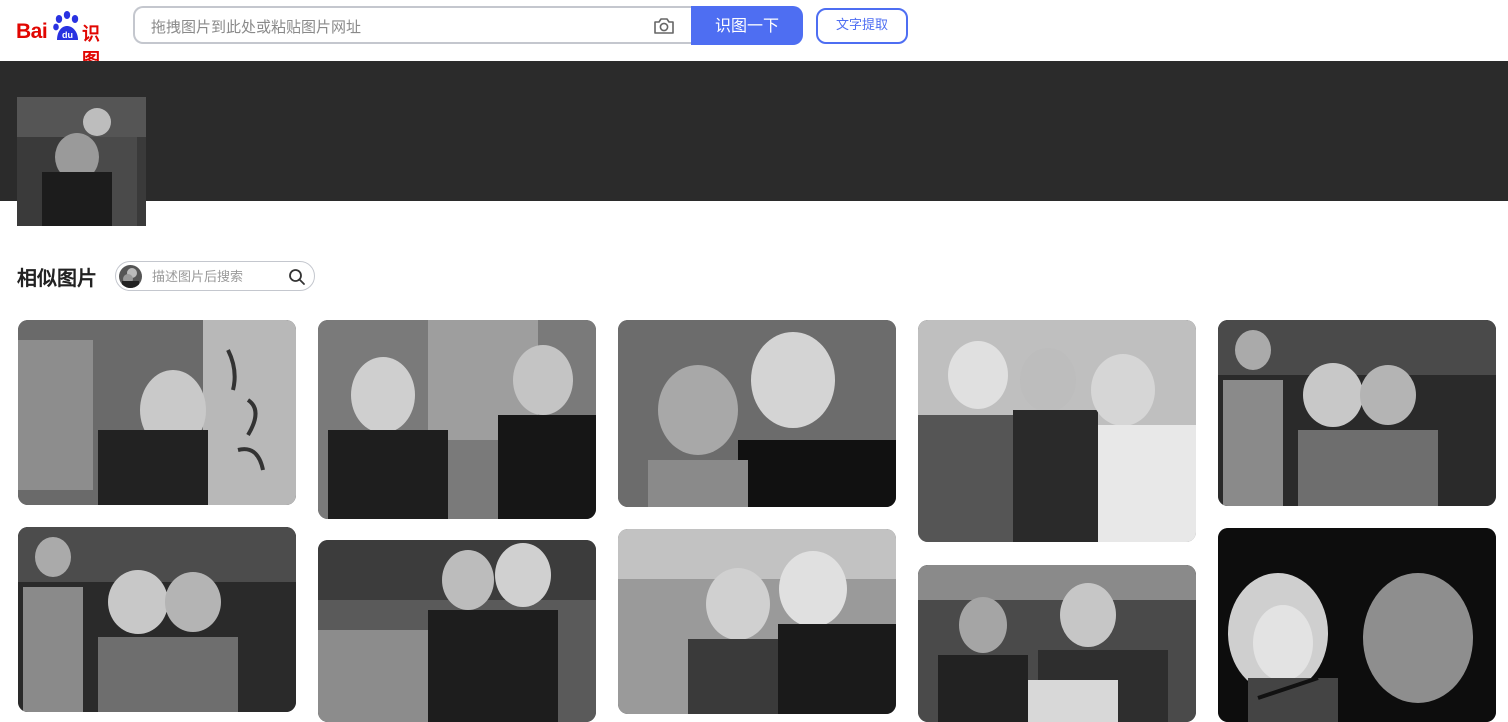  I want to click on logo-text-bai: Bai, so click(32, 31).